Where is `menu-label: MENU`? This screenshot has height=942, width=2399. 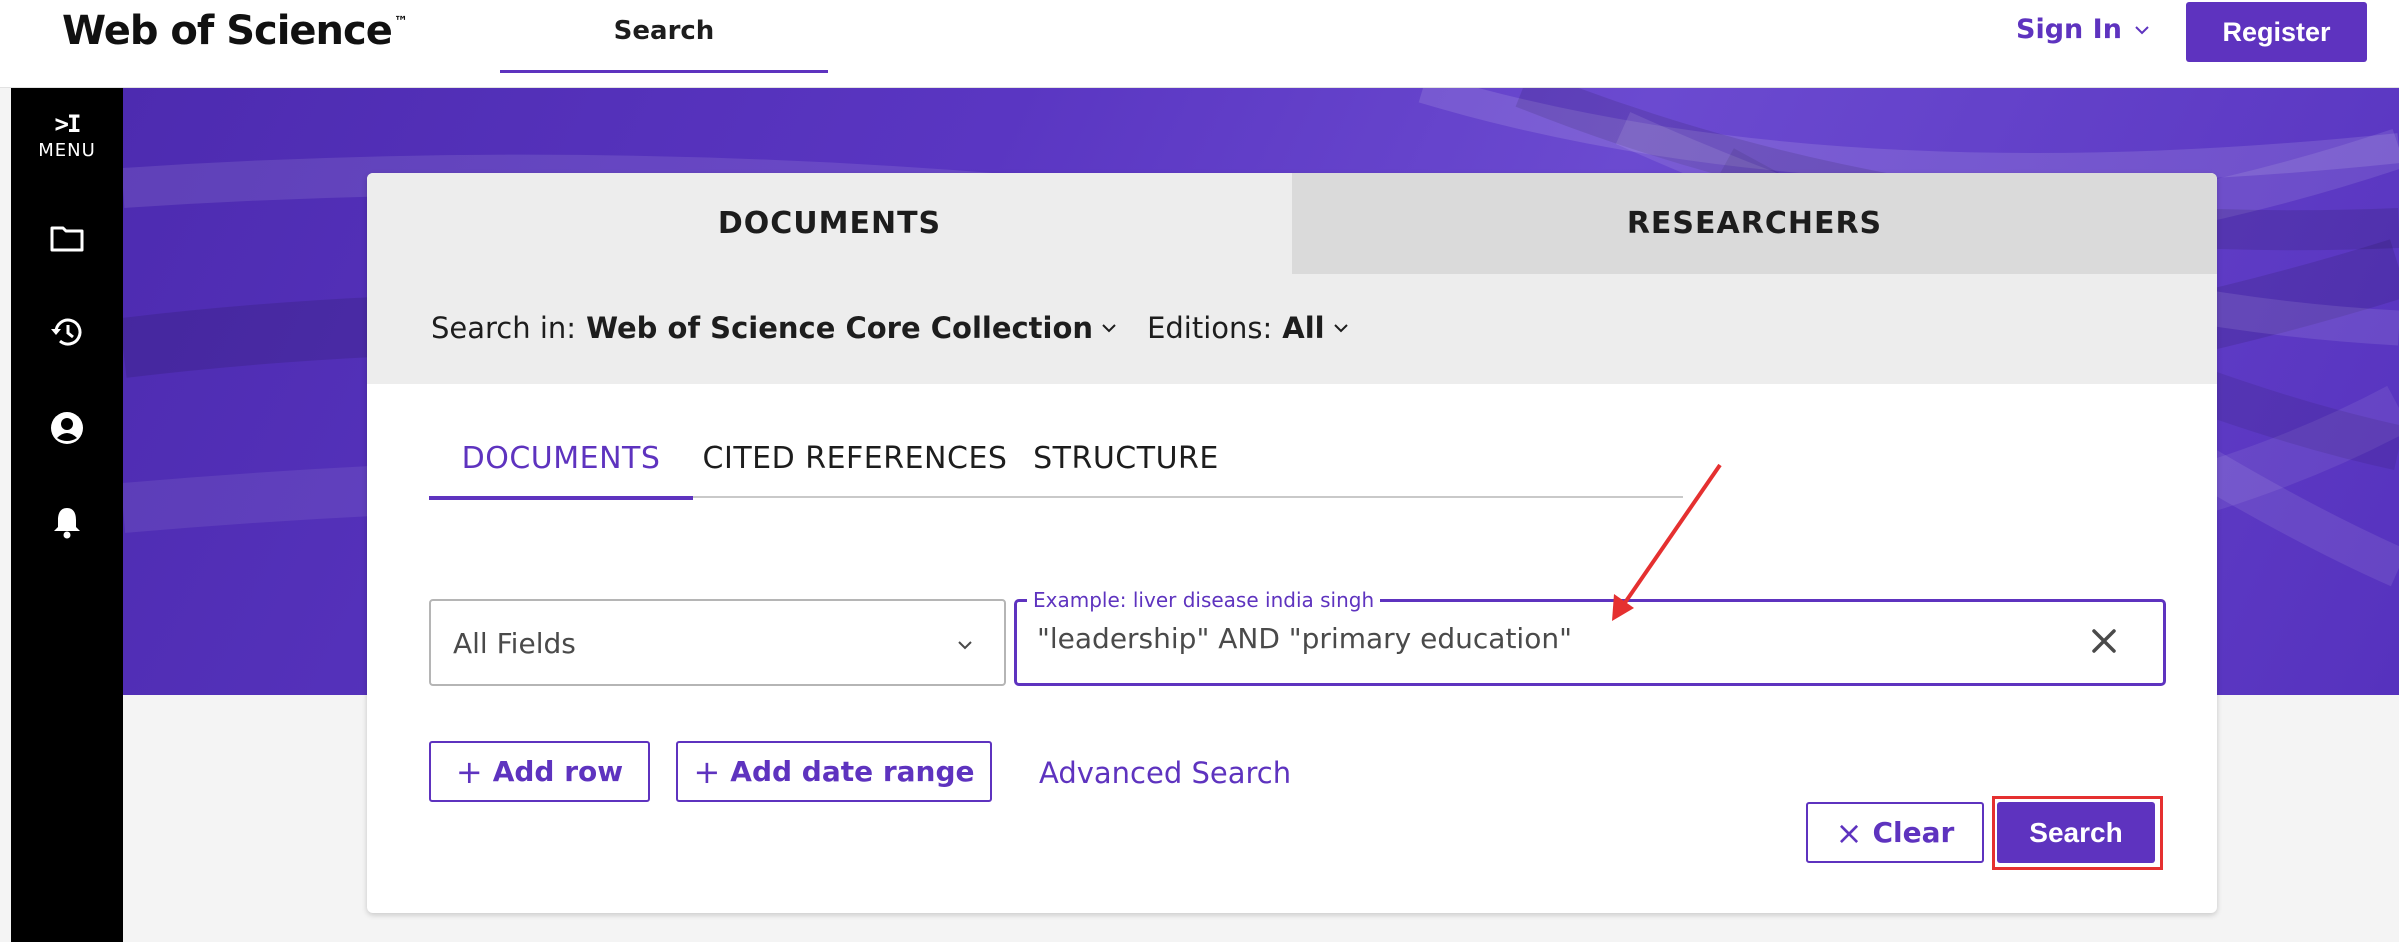
menu-label: MENU is located at coordinates (67, 150).